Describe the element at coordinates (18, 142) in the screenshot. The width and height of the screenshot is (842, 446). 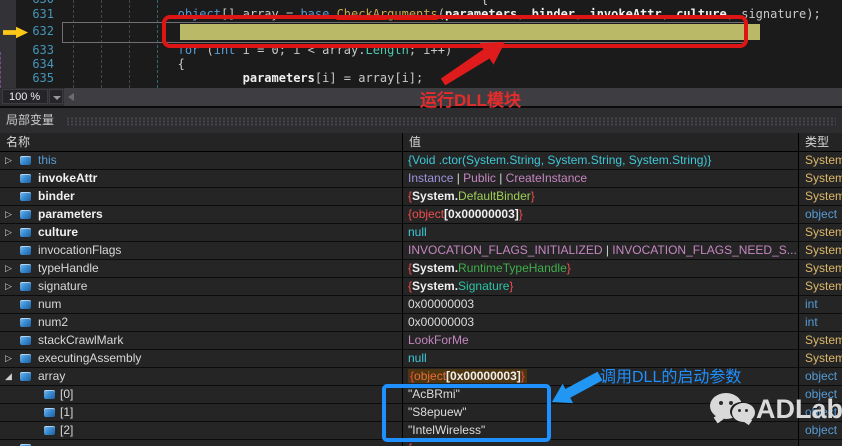
I see `column-header-name: 名称` at that location.